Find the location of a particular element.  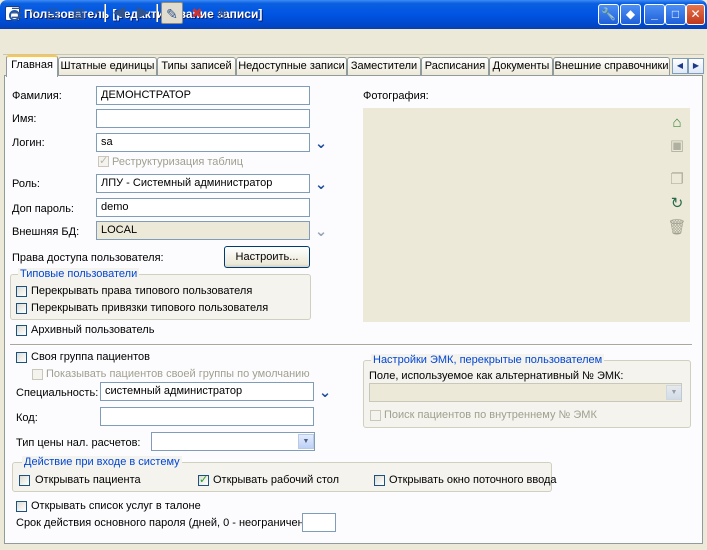

emk-settings-title: Настройки ЭМК, перекрытые пользователем is located at coordinates (488, 360).